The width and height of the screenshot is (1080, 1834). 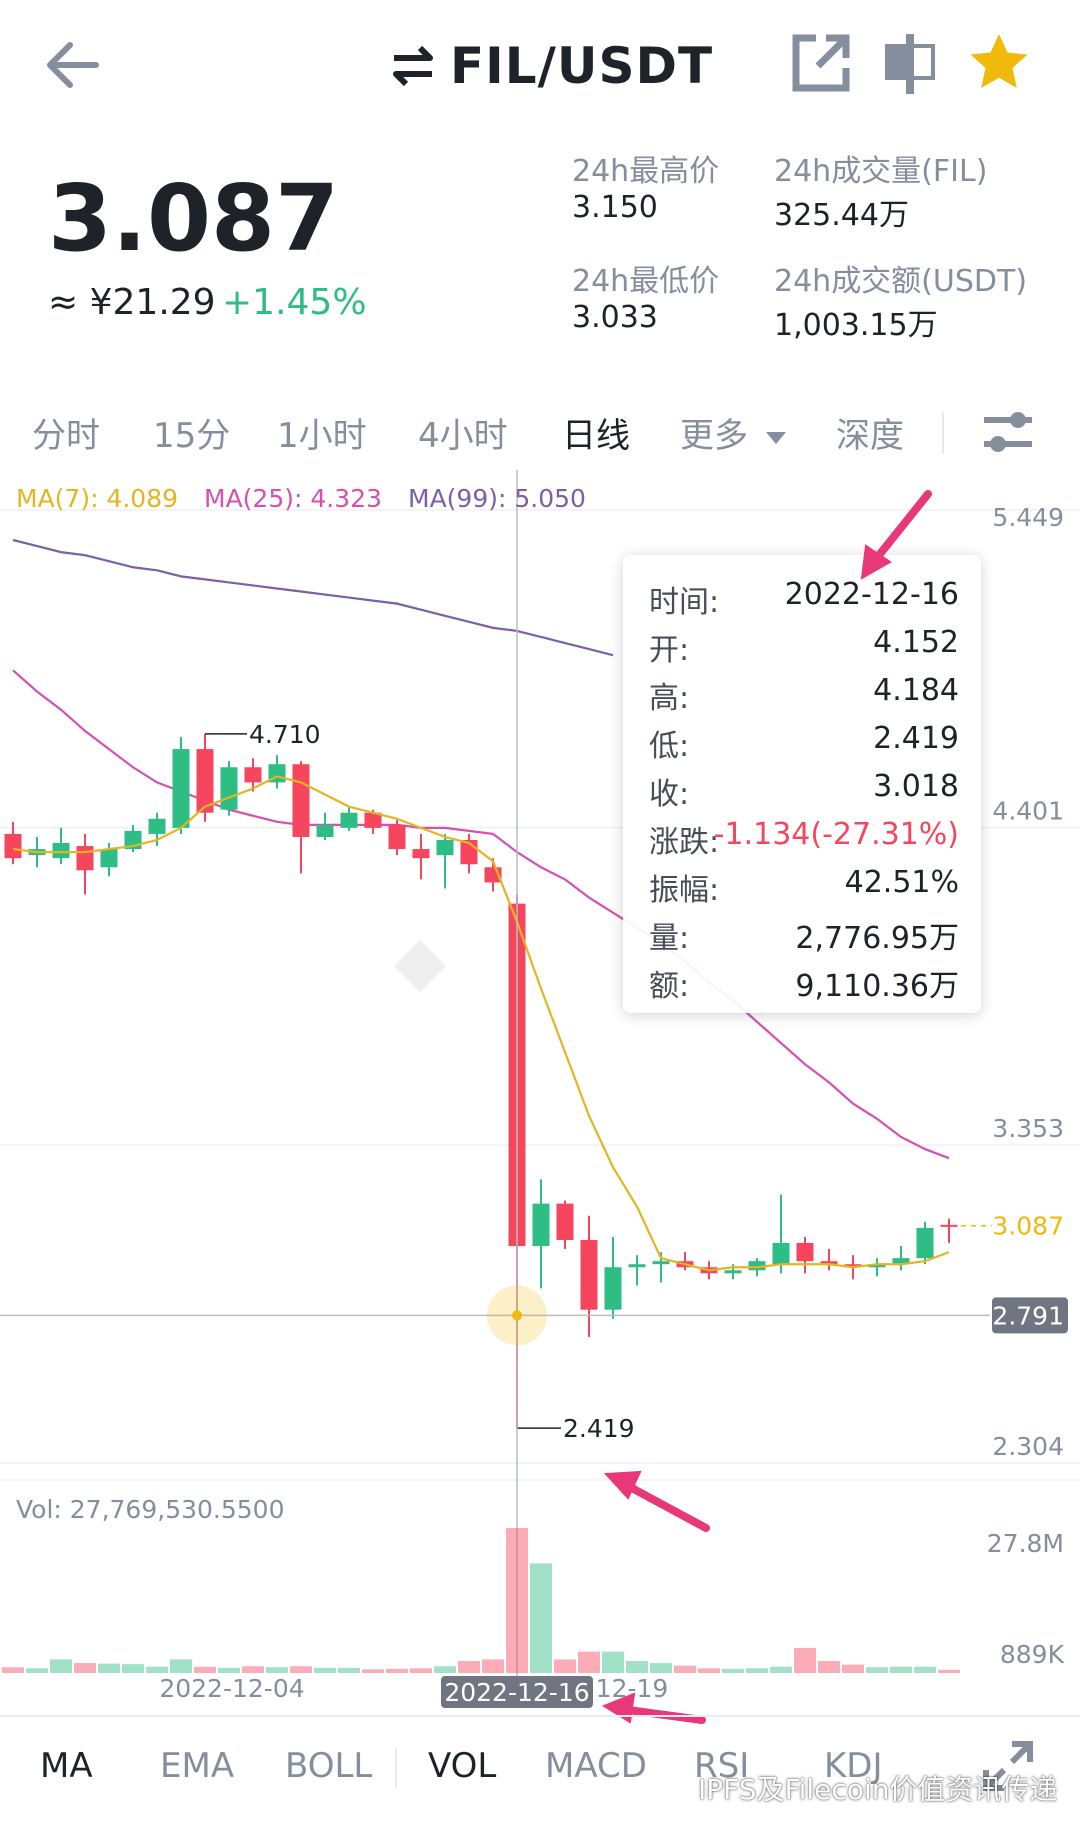 What do you see at coordinates (669, 1787) in the screenshot?
I see `wechat-icon` at bounding box center [669, 1787].